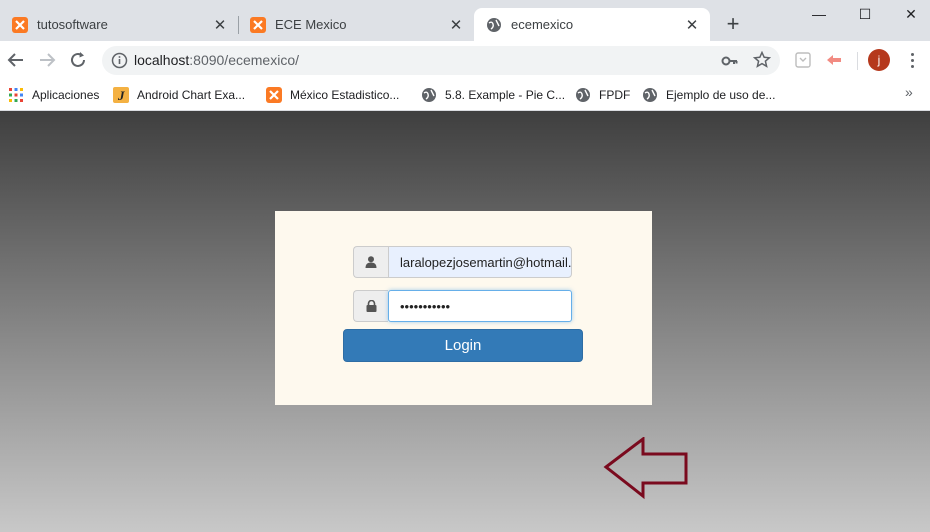 The width and height of the screenshot is (930, 532). I want to click on key-icon, so click(730, 61).